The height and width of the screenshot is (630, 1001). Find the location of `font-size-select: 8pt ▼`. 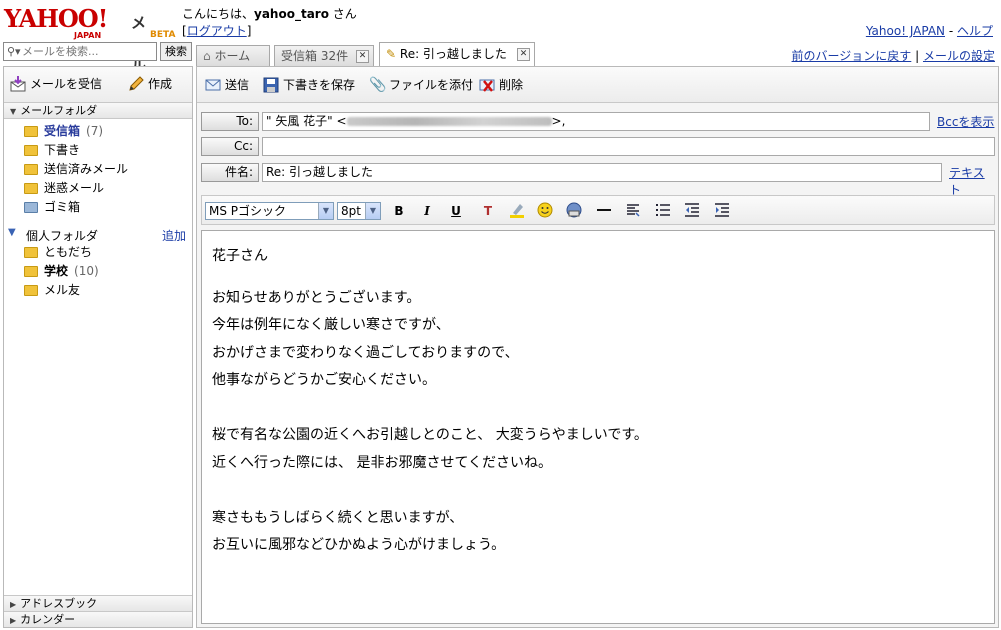

font-size-select: 8pt ▼ is located at coordinates (359, 211).